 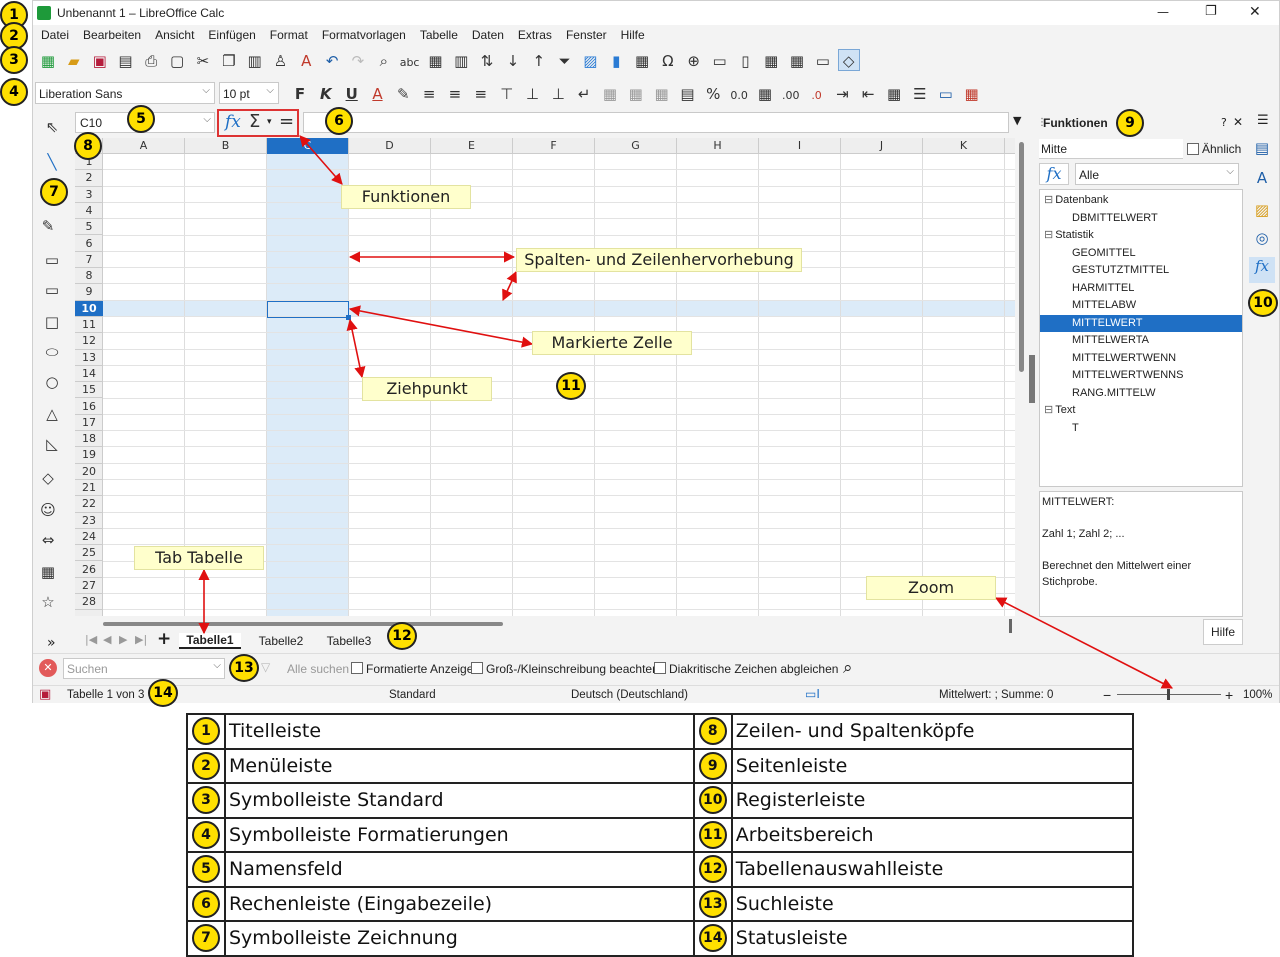 What do you see at coordinates (48, 61) in the screenshot?
I see `new-icon: ▦` at bounding box center [48, 61].